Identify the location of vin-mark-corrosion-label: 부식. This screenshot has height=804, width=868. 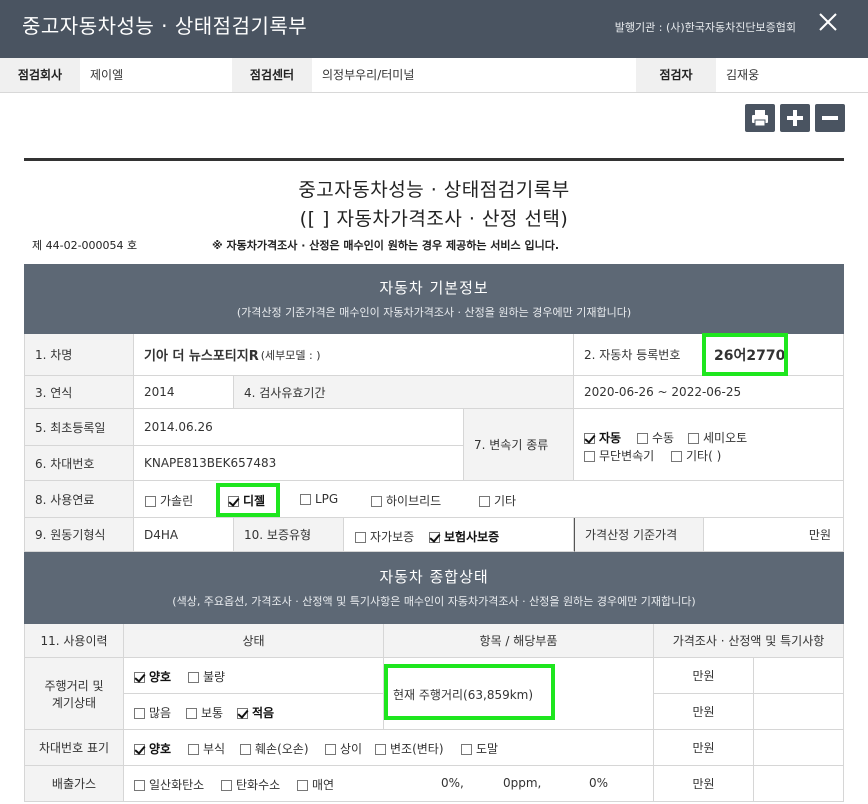
(214, 749).